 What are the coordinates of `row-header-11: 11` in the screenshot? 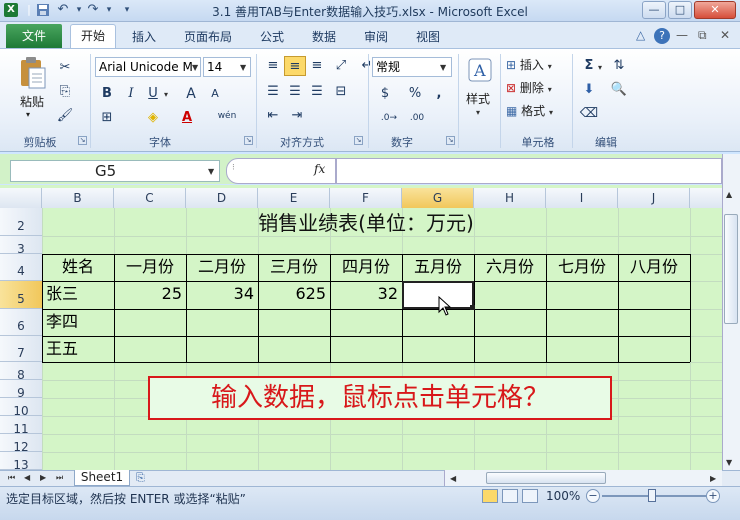 It's located at (21, 426).